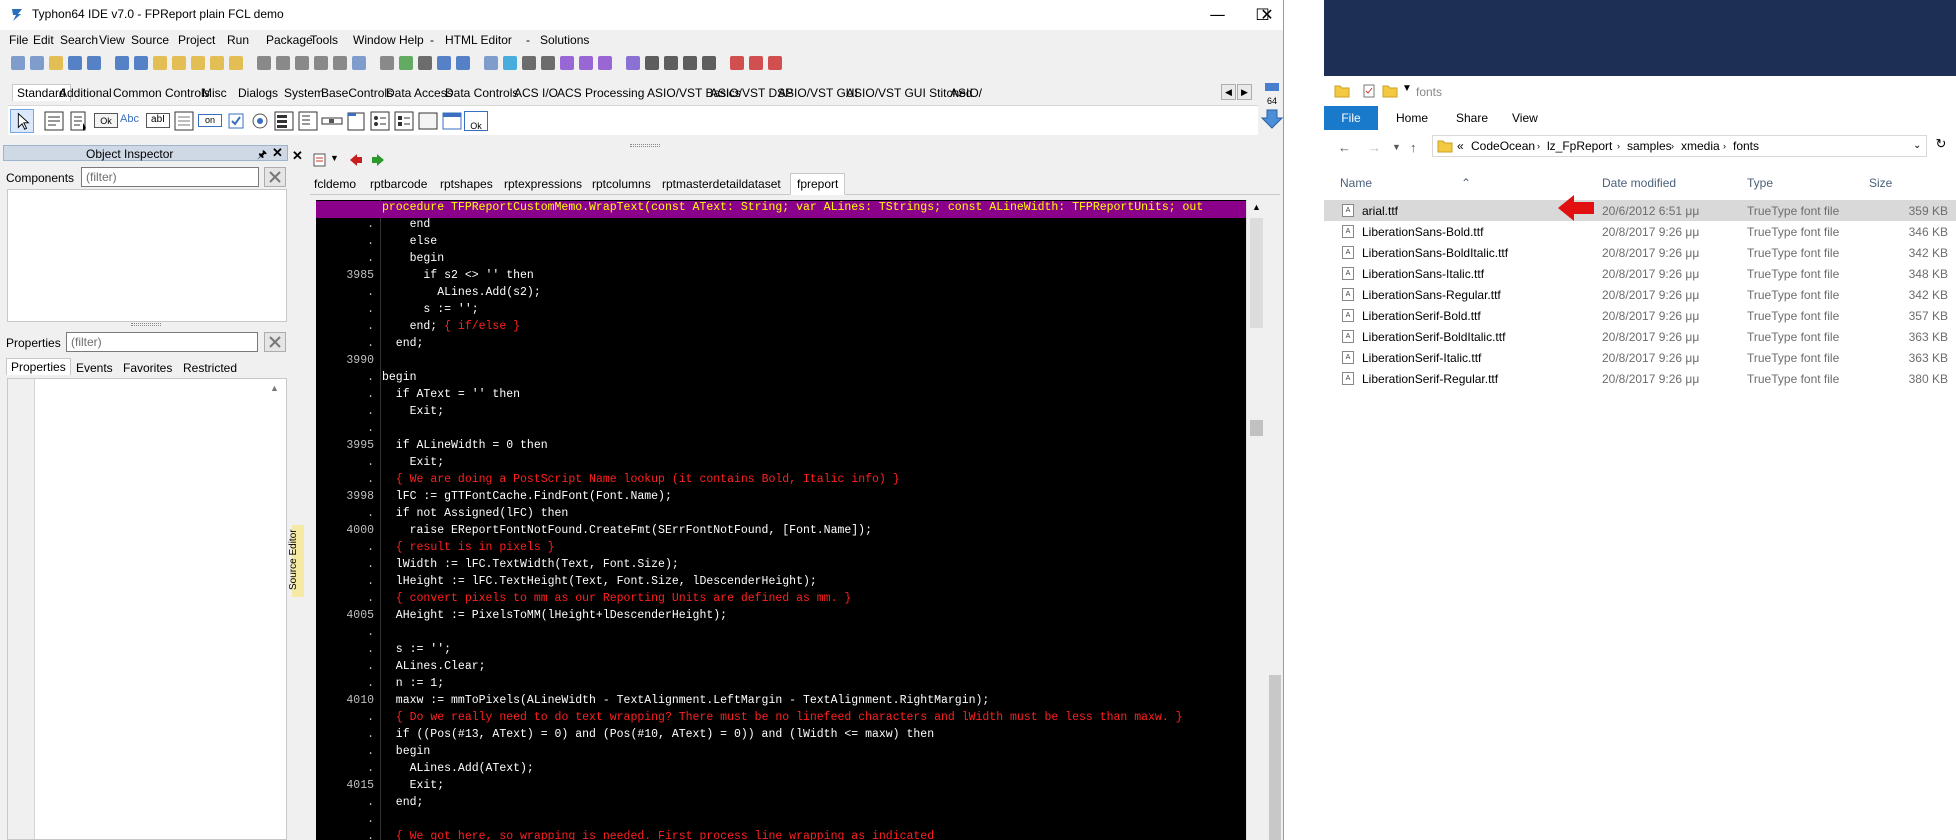 The image size is (1956, 840). I want to click on pin-icon: 🖈, so click(262, 155).